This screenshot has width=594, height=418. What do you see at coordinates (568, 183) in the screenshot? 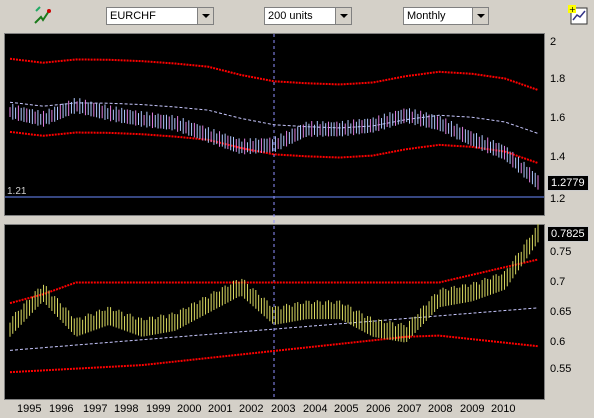
I see `current-price-badge: 1.2779` at bounding box center [568, 183].